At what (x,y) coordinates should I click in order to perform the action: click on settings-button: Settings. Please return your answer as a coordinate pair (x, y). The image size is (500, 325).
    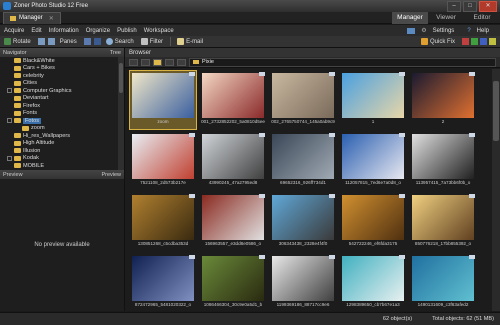
    Looking at the image, I should click on (444, 31).